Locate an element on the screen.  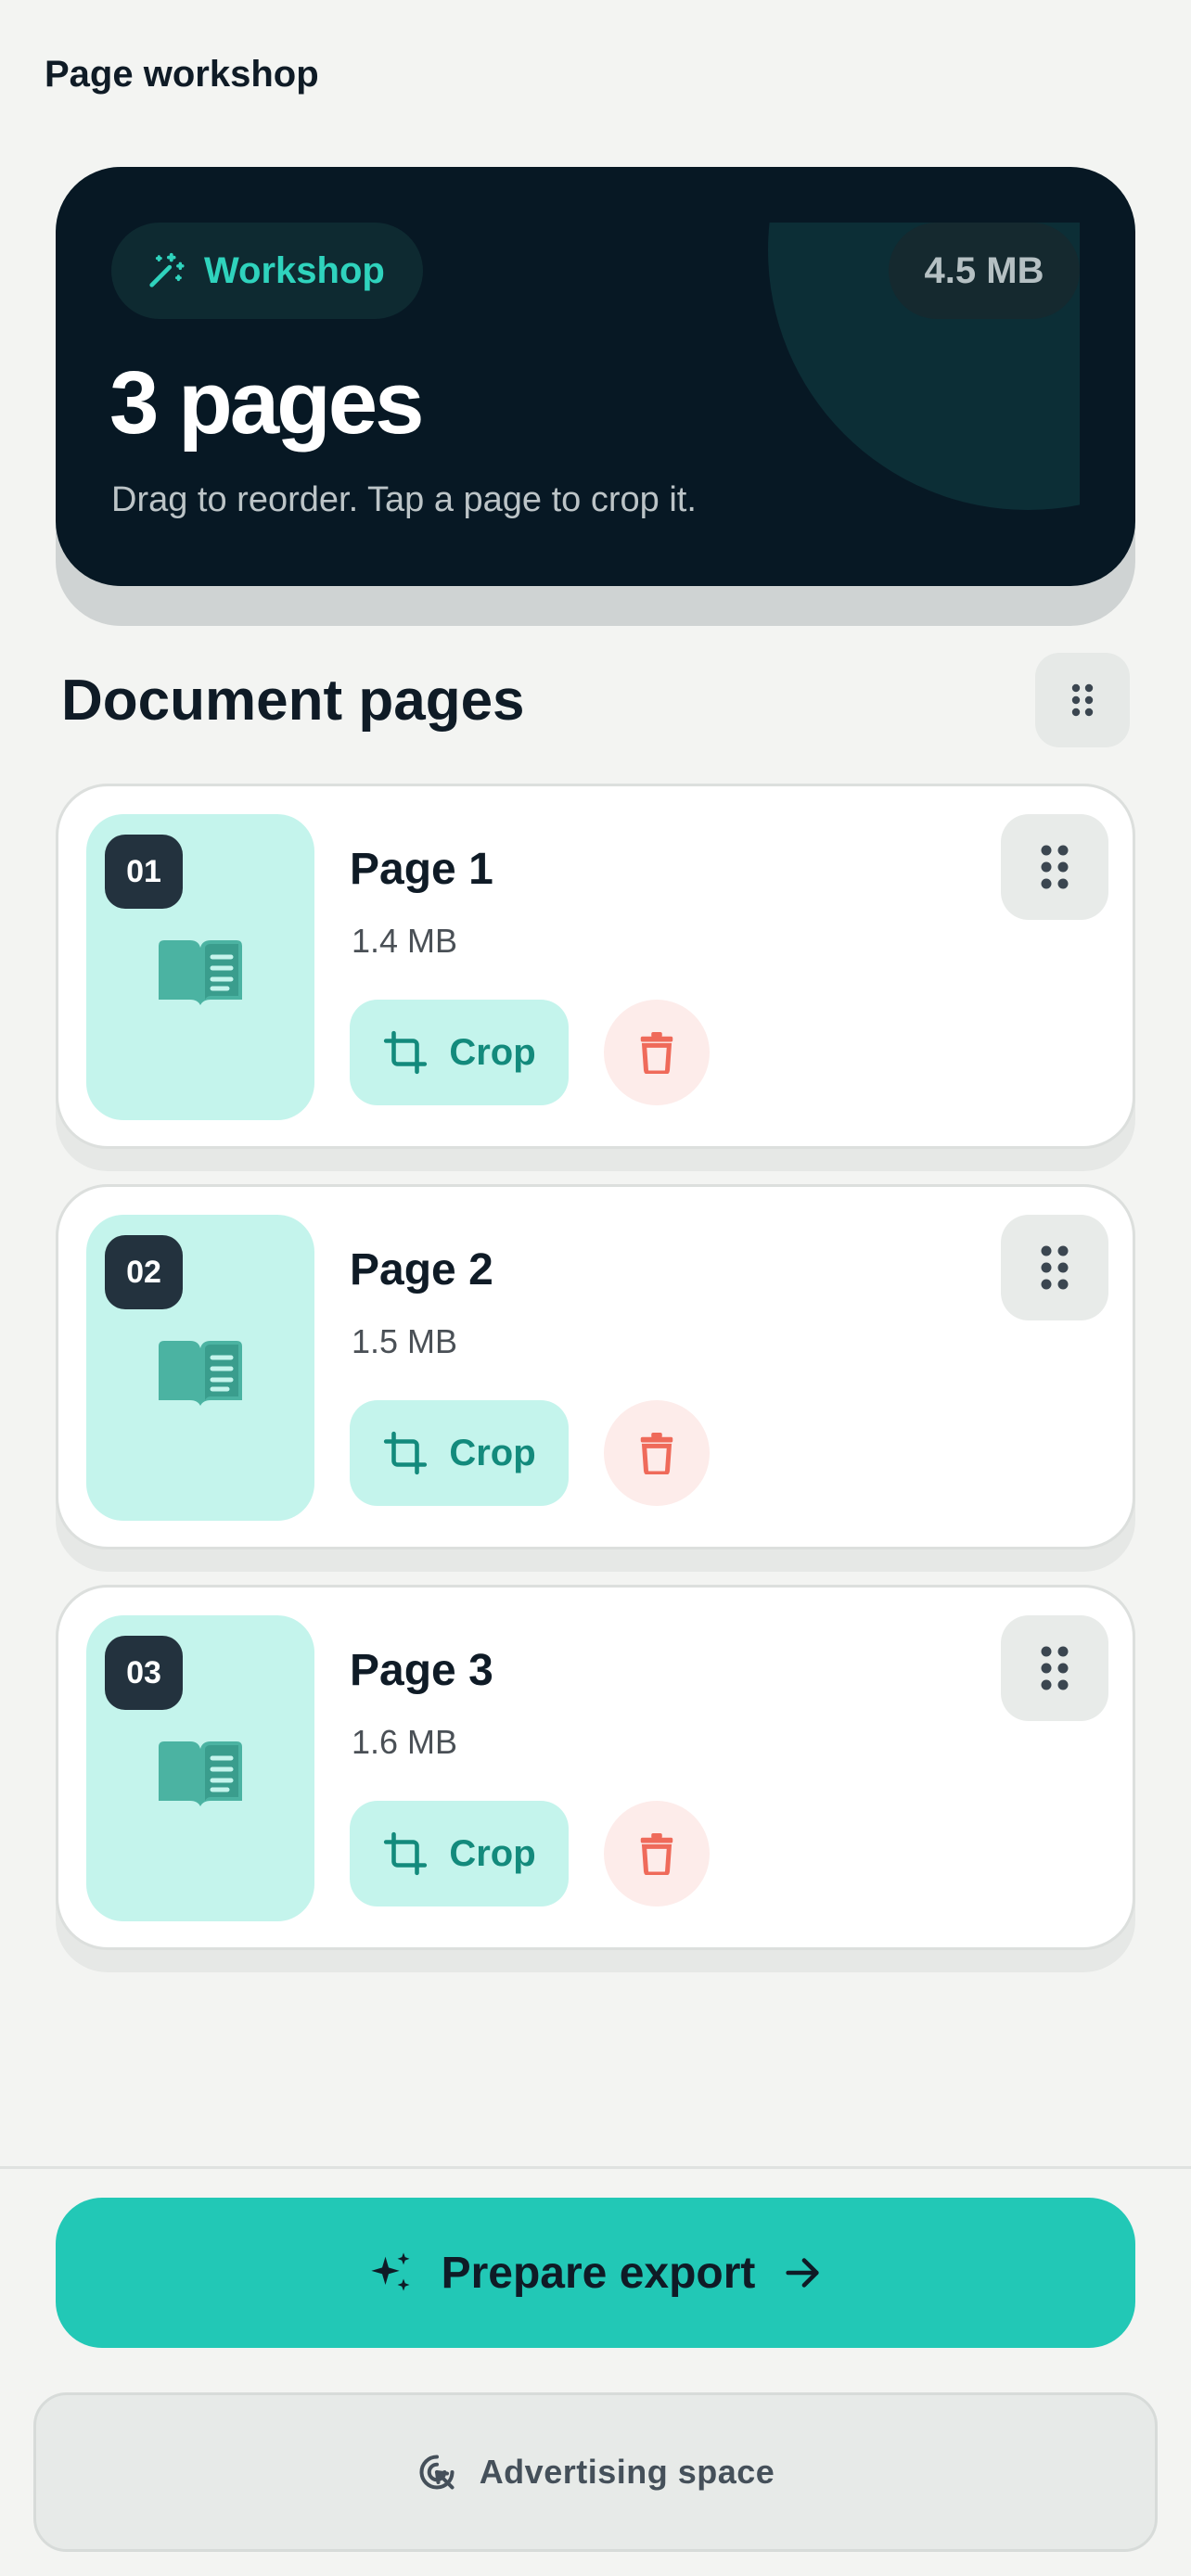
page-thumbnail: 02 is located at coordinates (200, 1368).